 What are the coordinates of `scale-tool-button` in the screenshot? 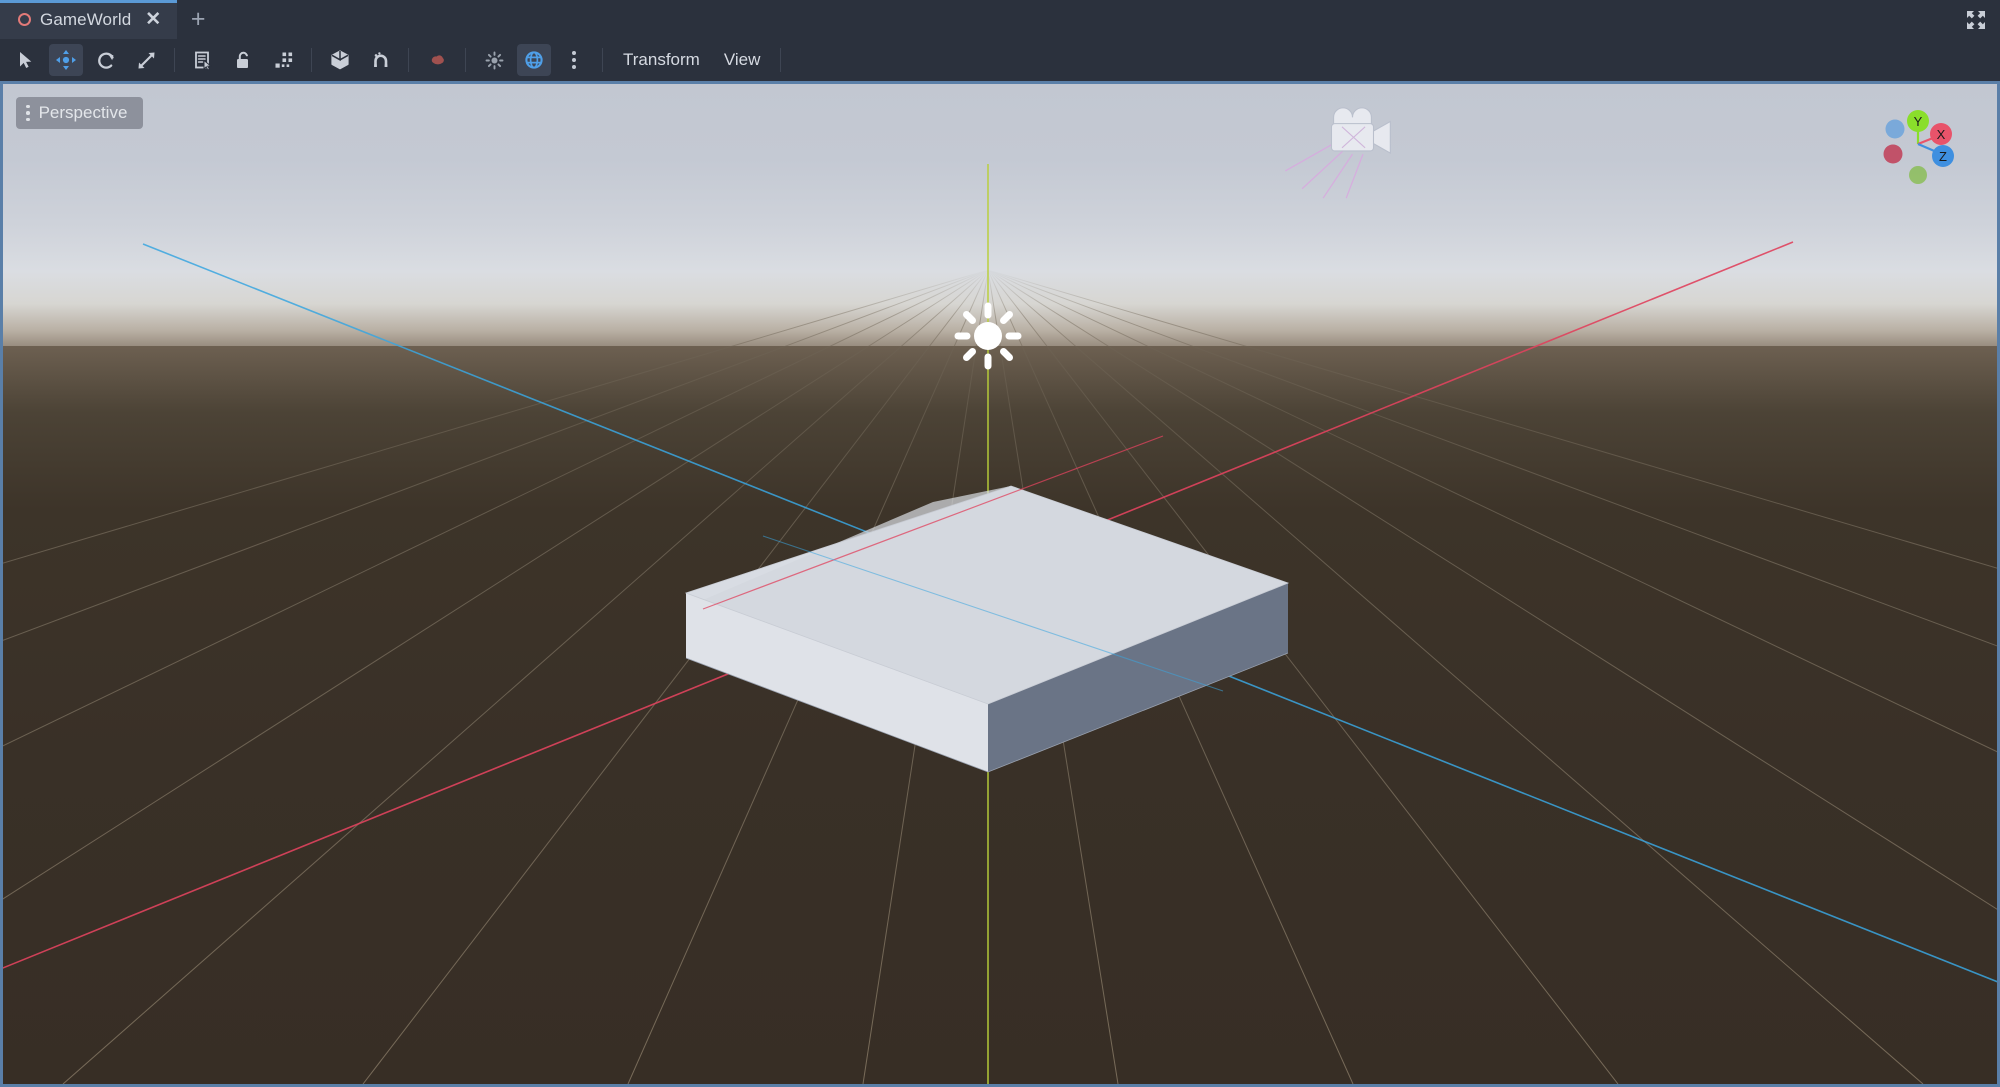 It's located at (146, 60).